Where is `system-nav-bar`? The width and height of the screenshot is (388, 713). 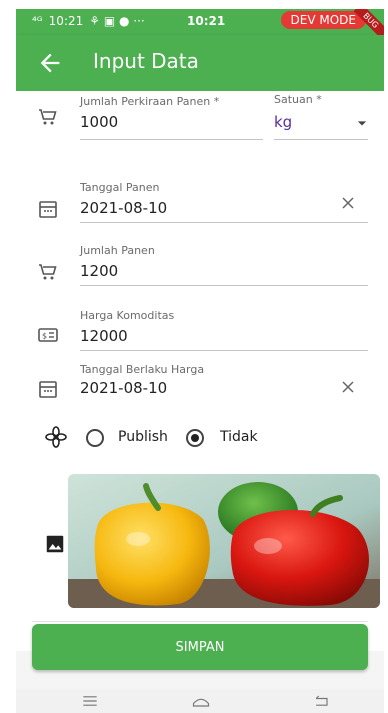 system-nav-bar is located at coordinates (200, 701).